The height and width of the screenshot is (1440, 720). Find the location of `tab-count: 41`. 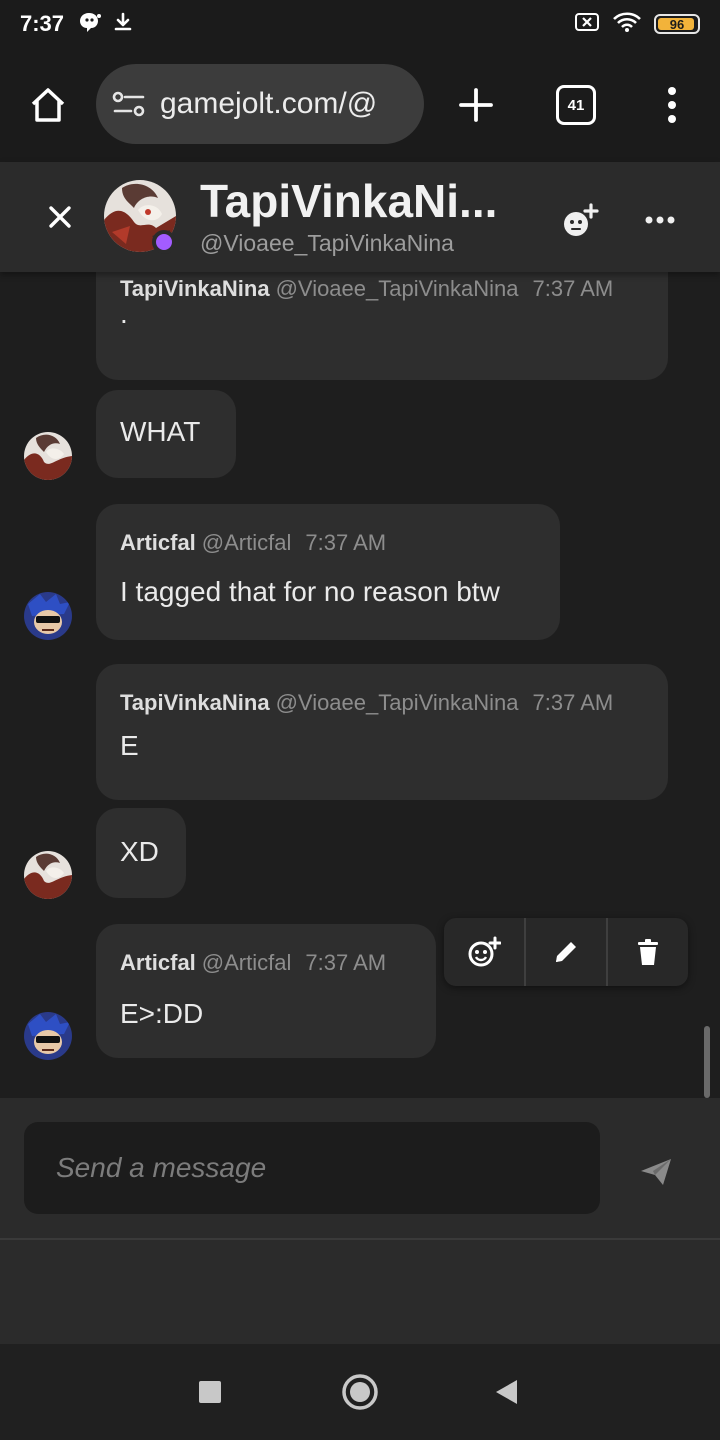

tab-count: 41 is located at coordinates (576, 105).